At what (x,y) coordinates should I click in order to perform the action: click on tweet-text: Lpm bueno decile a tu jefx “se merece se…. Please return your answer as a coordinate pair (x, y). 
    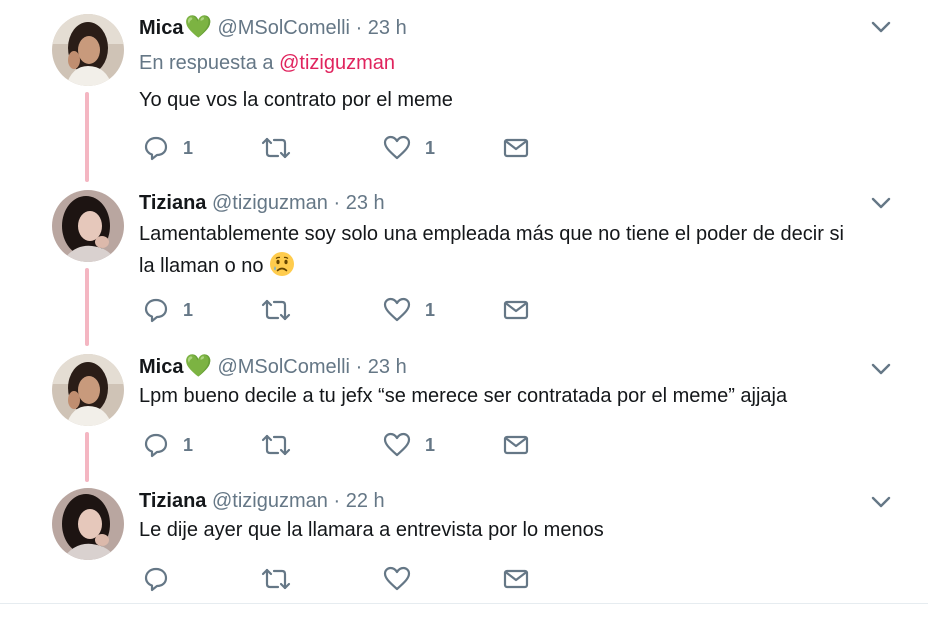
    Looking at the image, I should click on (463, 396).